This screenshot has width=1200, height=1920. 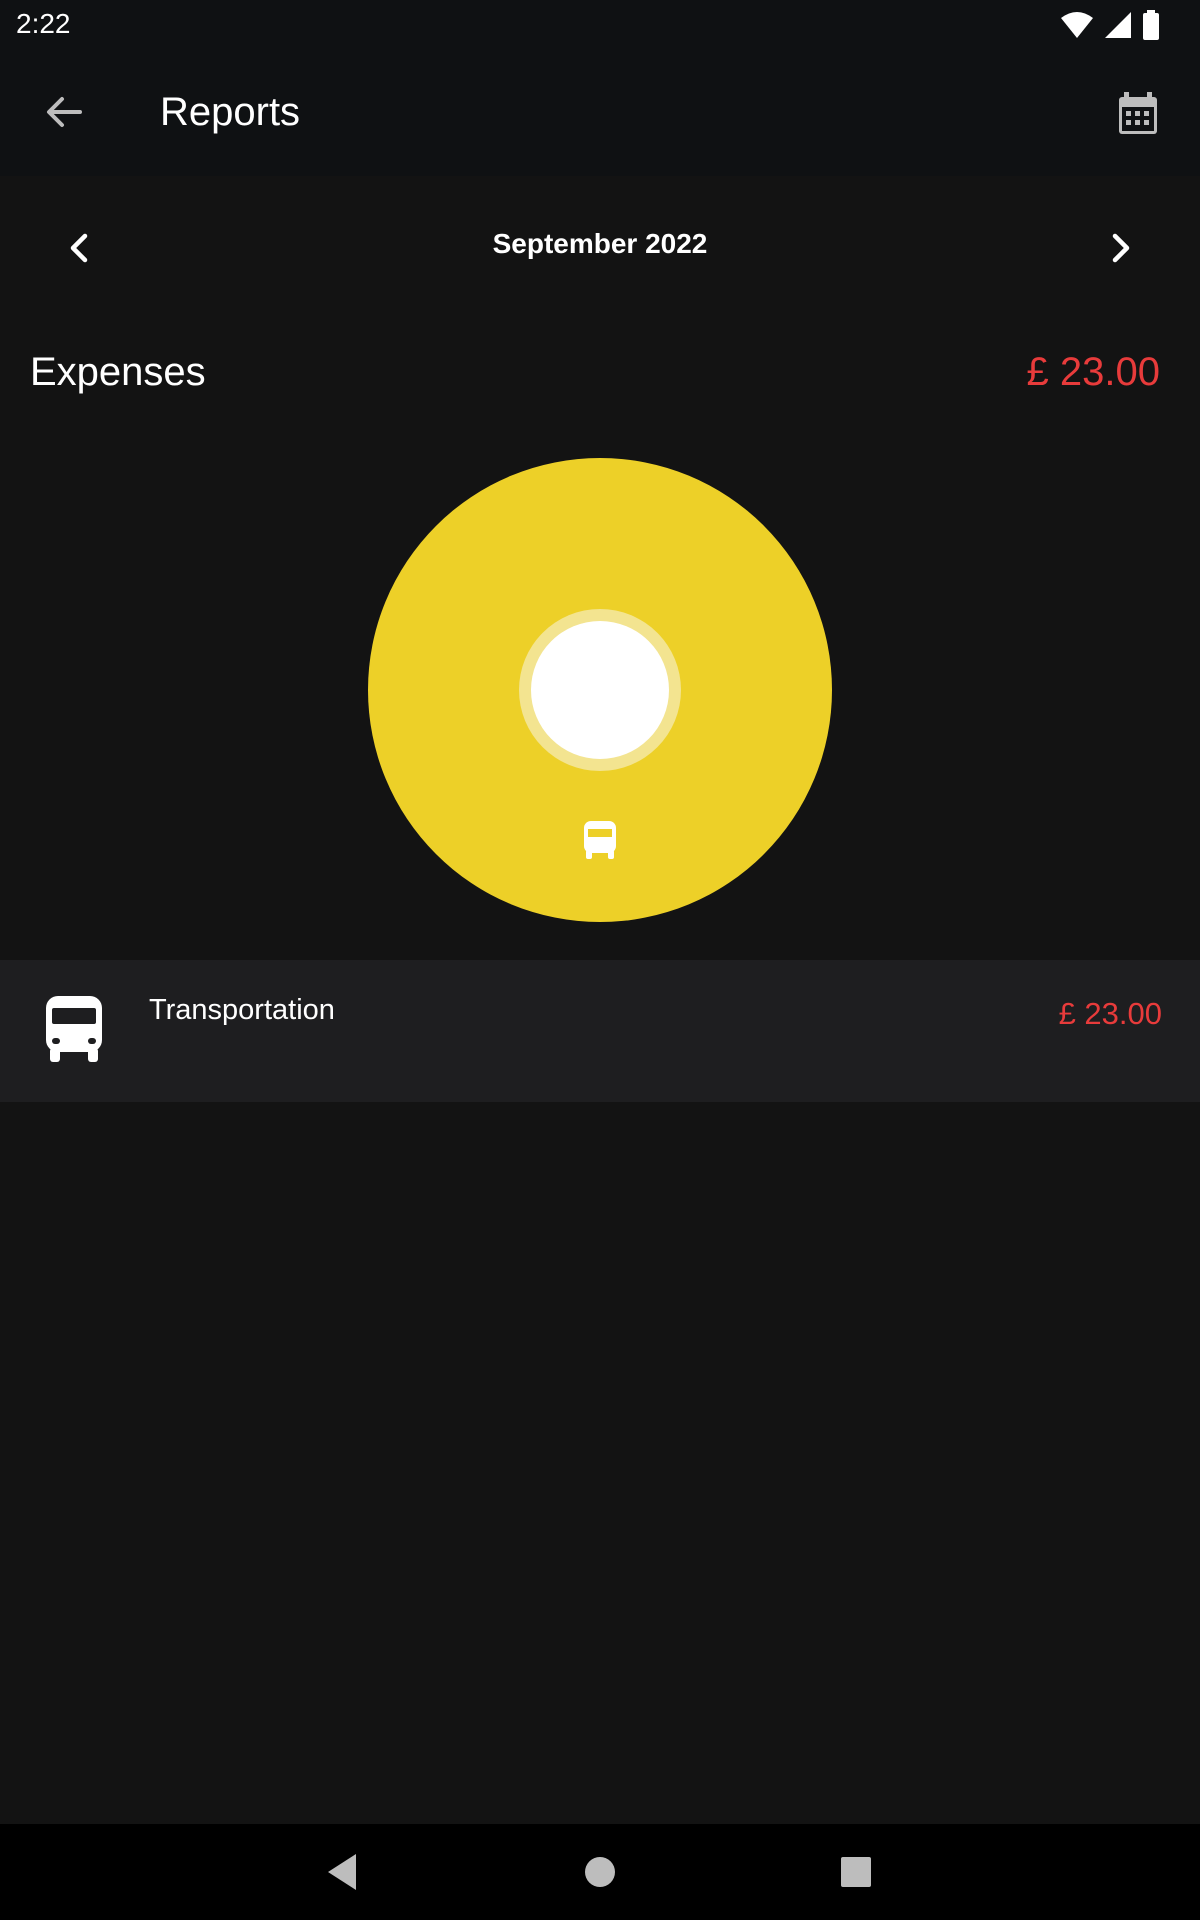 What do you see at coordinates (118, 372) in the screenshot?
I see `expenses-title: Expenses` at bounding box center [118, 372].